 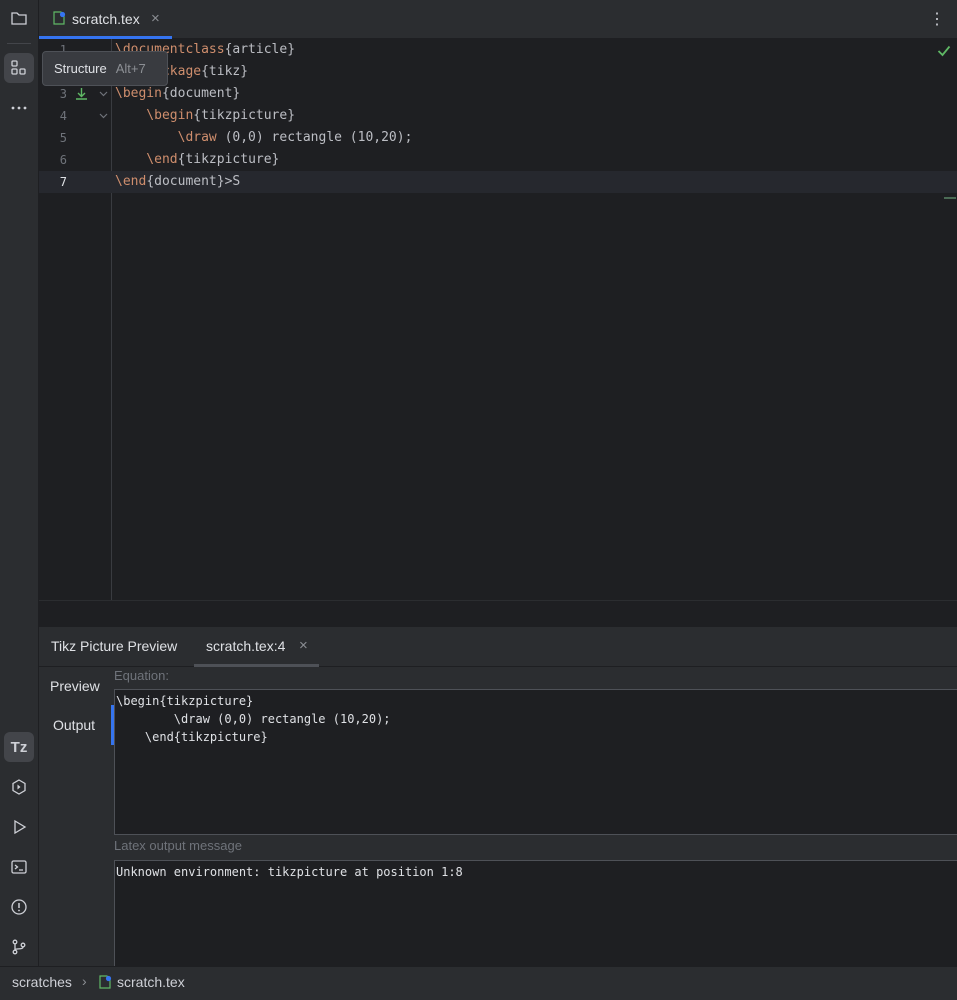 I want to click on structure-button, so click(x=19, y=68).